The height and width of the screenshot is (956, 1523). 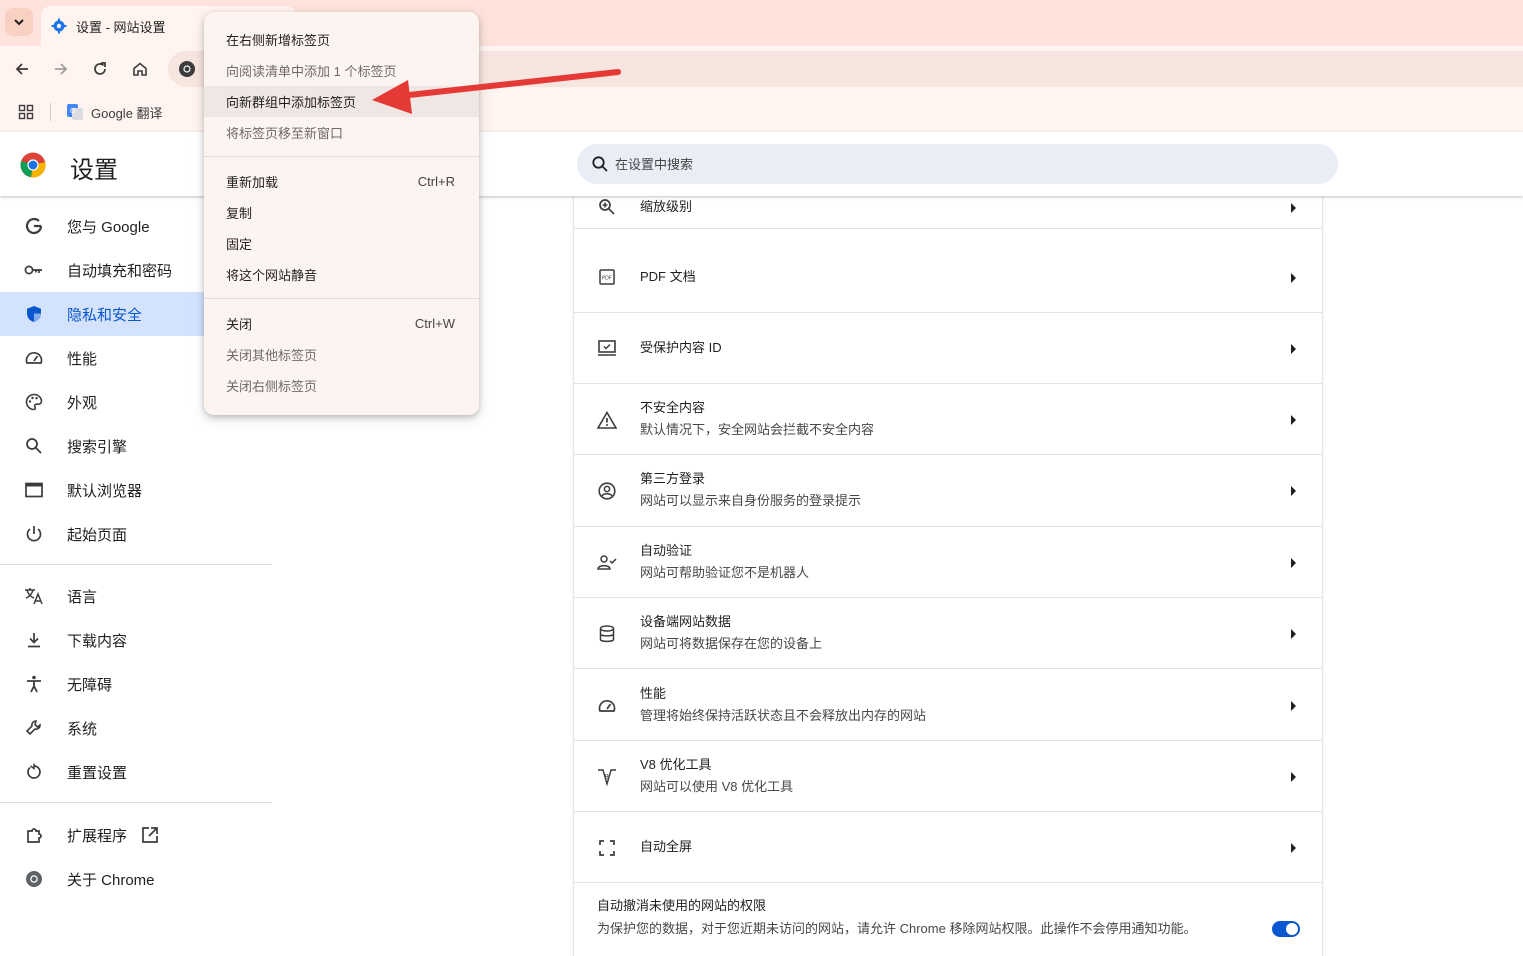 I want to click on menu-item-new-tab-right: 在右侧新增标签页, so click(x=341, y=39).